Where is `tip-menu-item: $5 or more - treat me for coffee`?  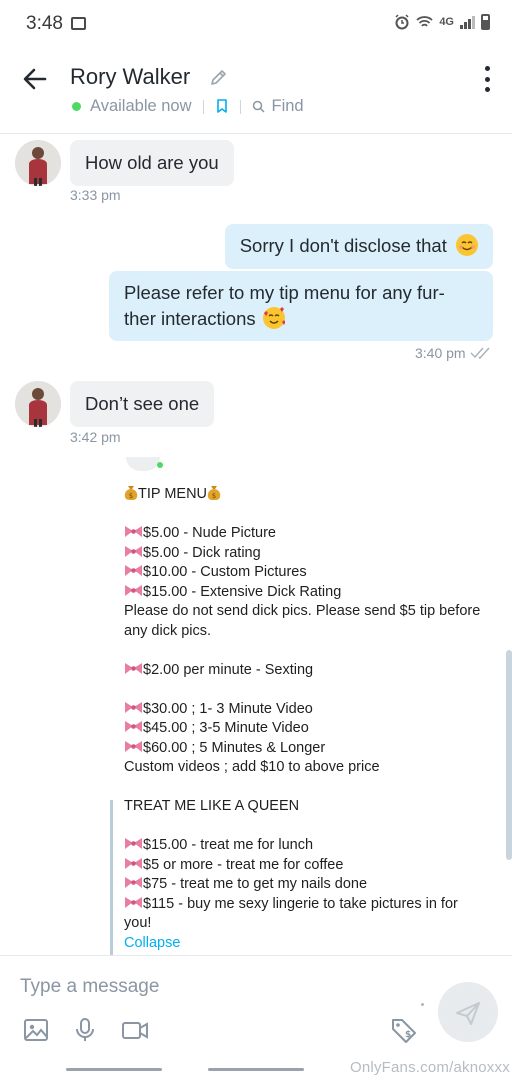 tip-menu-item: $5 or more - treat me for coffee is located at coordinates (309, 866).